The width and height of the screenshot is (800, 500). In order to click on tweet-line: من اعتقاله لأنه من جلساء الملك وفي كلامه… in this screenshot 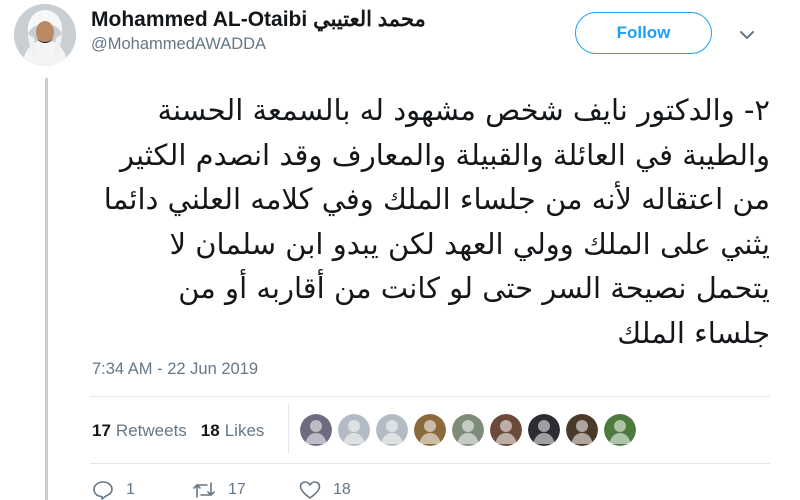, I will do `click(436, 199)`.